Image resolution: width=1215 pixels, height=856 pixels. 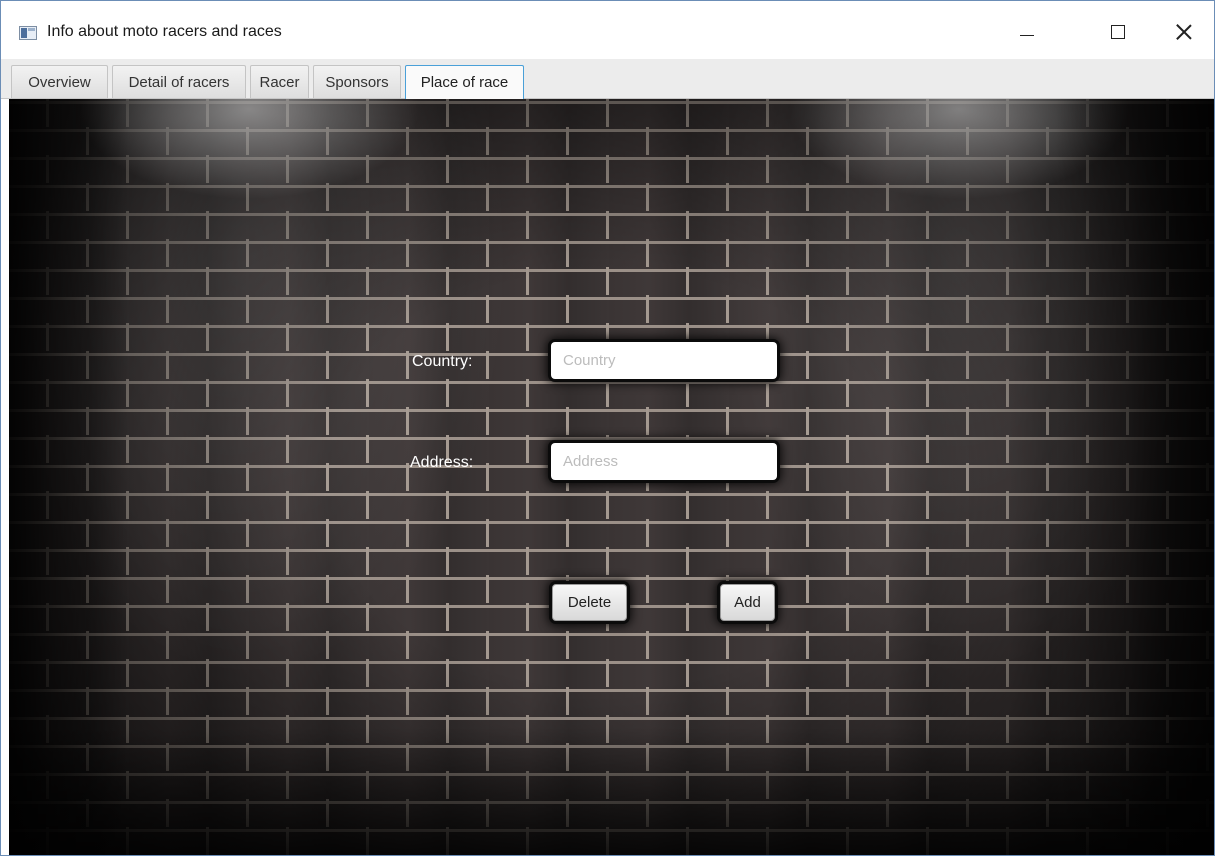 What do you see at coordinates (28, 33) in the screenshot?
I see `app-window-icon` at bounding box center [28, 33].